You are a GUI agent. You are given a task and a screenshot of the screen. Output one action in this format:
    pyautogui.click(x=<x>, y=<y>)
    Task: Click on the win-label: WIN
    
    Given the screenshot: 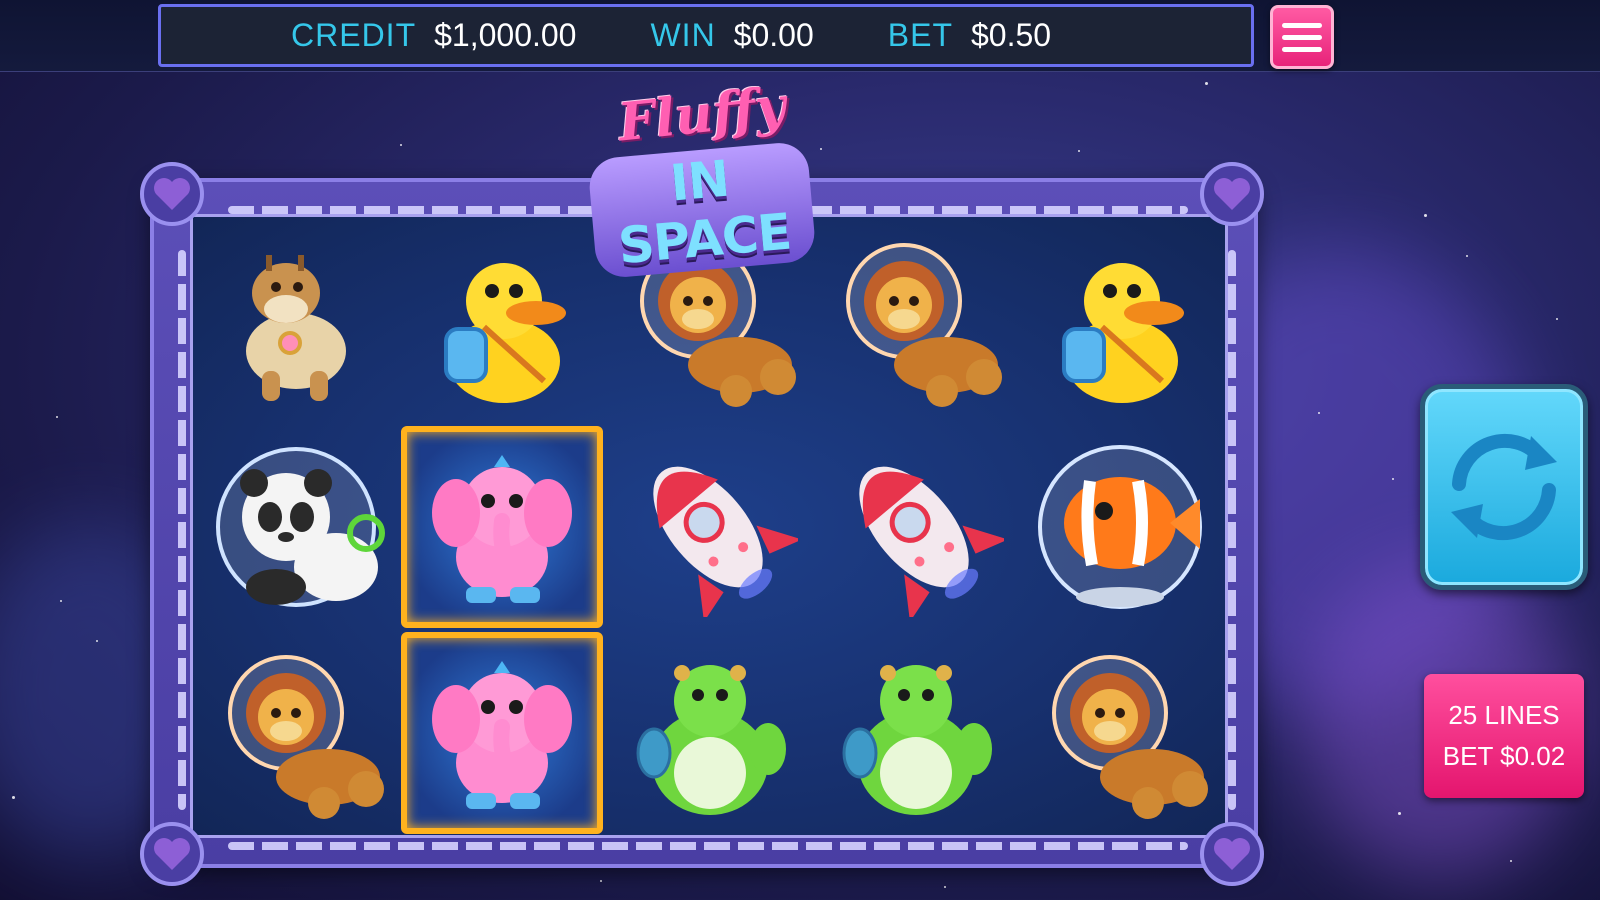 What is the action you would take?
    pyautogui.click(x=683, y=35)
    